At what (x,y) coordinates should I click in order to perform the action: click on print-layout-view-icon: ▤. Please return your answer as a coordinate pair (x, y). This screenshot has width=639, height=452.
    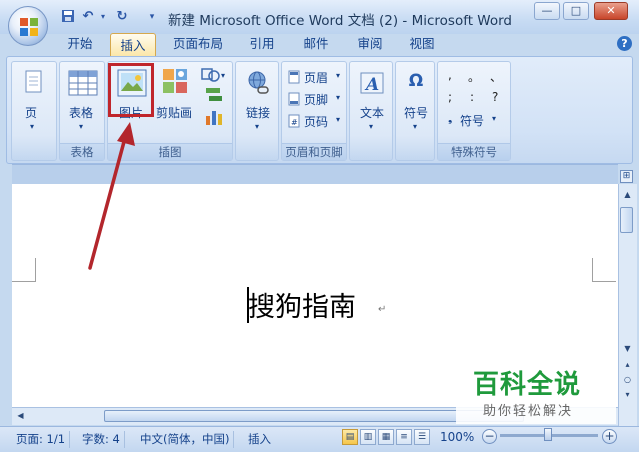
    Looking at the image, I should click on (350, 437).